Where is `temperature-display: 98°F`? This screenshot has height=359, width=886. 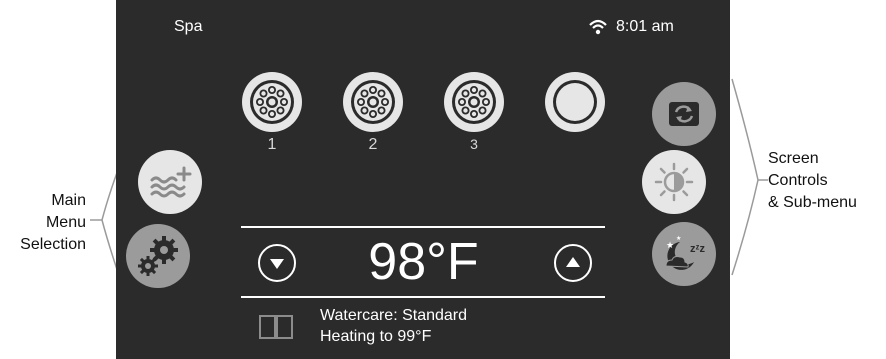 temperature-display: 98°F is located at coordinates (423, 262).